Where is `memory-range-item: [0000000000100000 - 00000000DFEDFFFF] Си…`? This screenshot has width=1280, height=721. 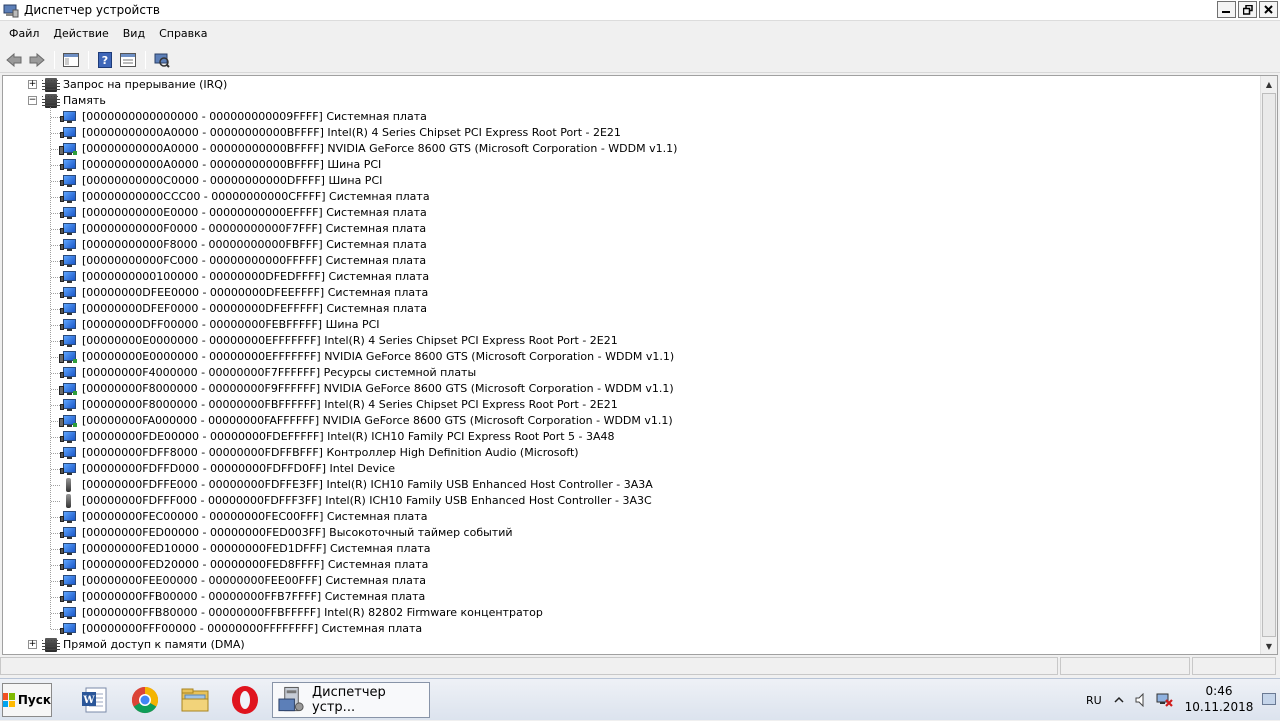
memory-range-item: [0000000000100000 - 00000000DFEDFFFF] Си… is located at coordinates (630, 277).